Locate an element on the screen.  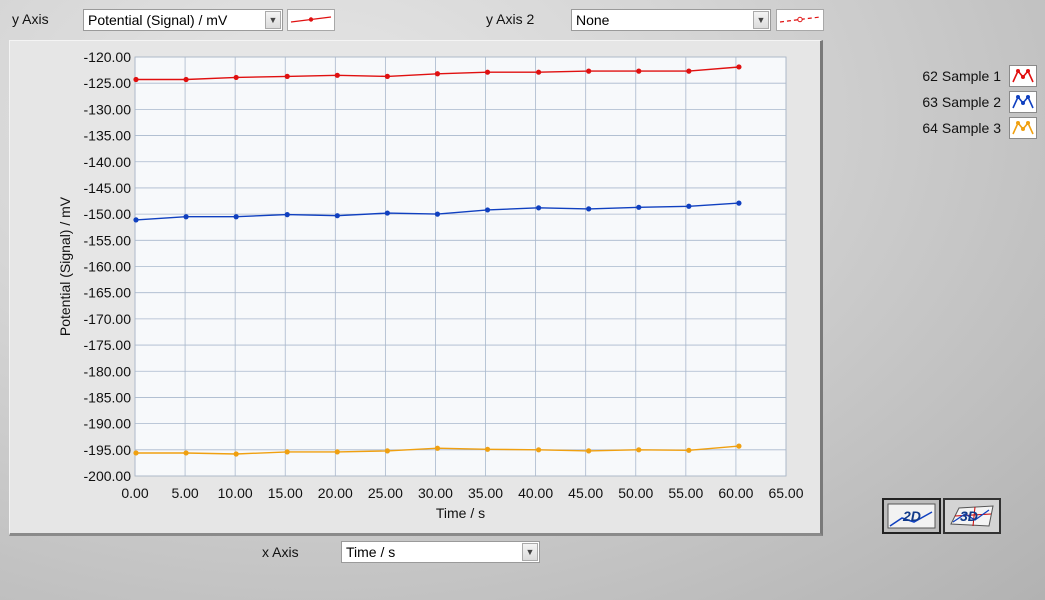
y-tick-label: -135.00 is located at coordinates (108, 136).